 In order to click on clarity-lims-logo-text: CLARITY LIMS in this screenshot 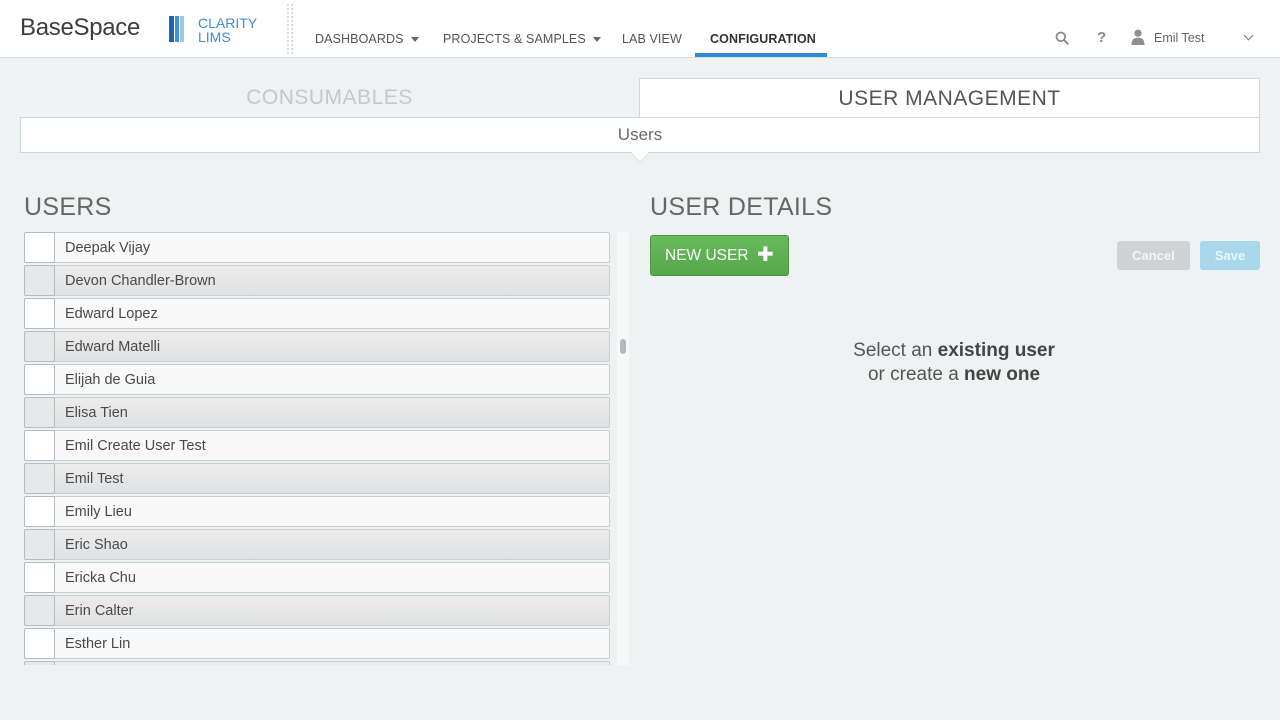, I will do `click(238, 30)`.